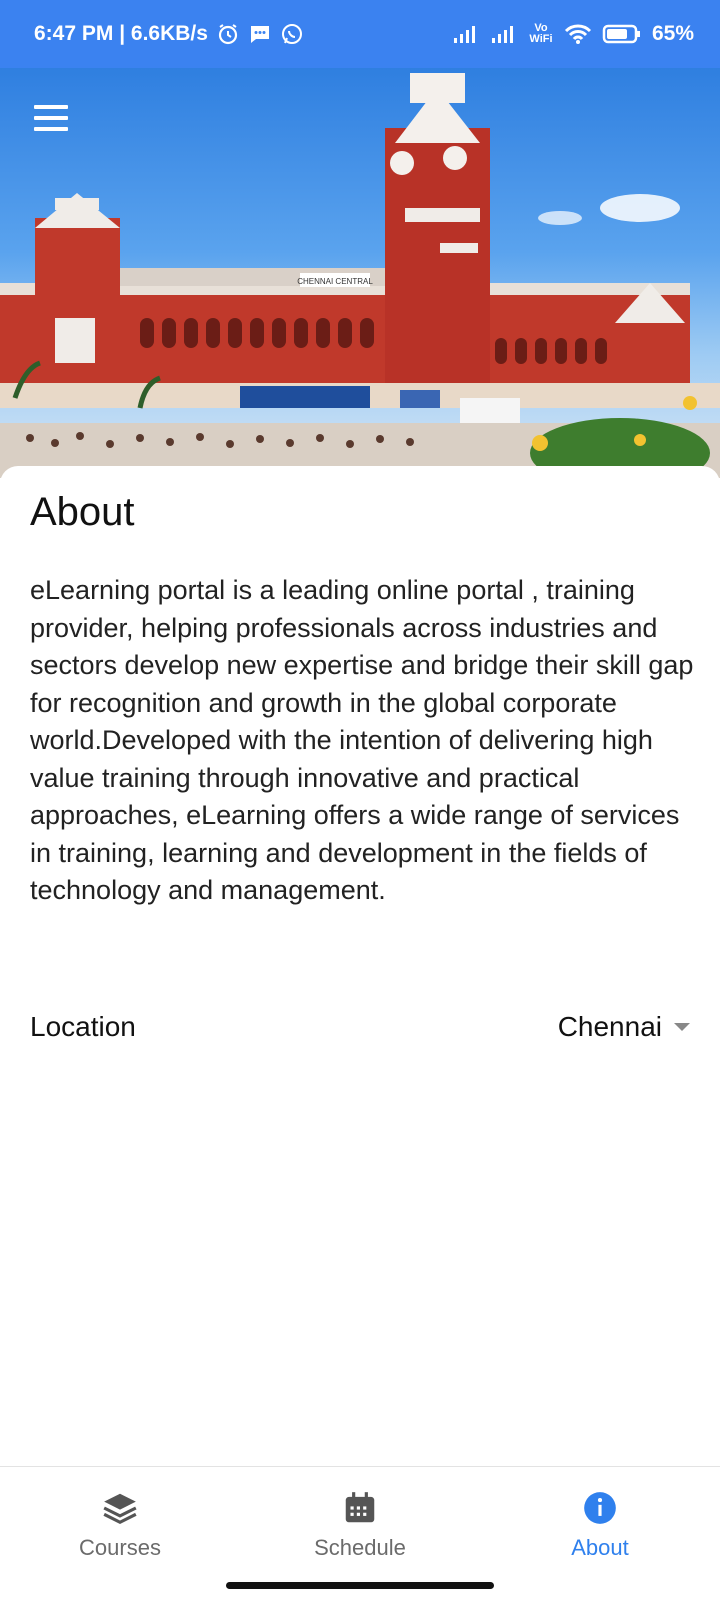 This screenshot has height=1600, width=720. Describe the element at coordinates (82, 512) in the screenshot. I see `page-title: About` at that location.